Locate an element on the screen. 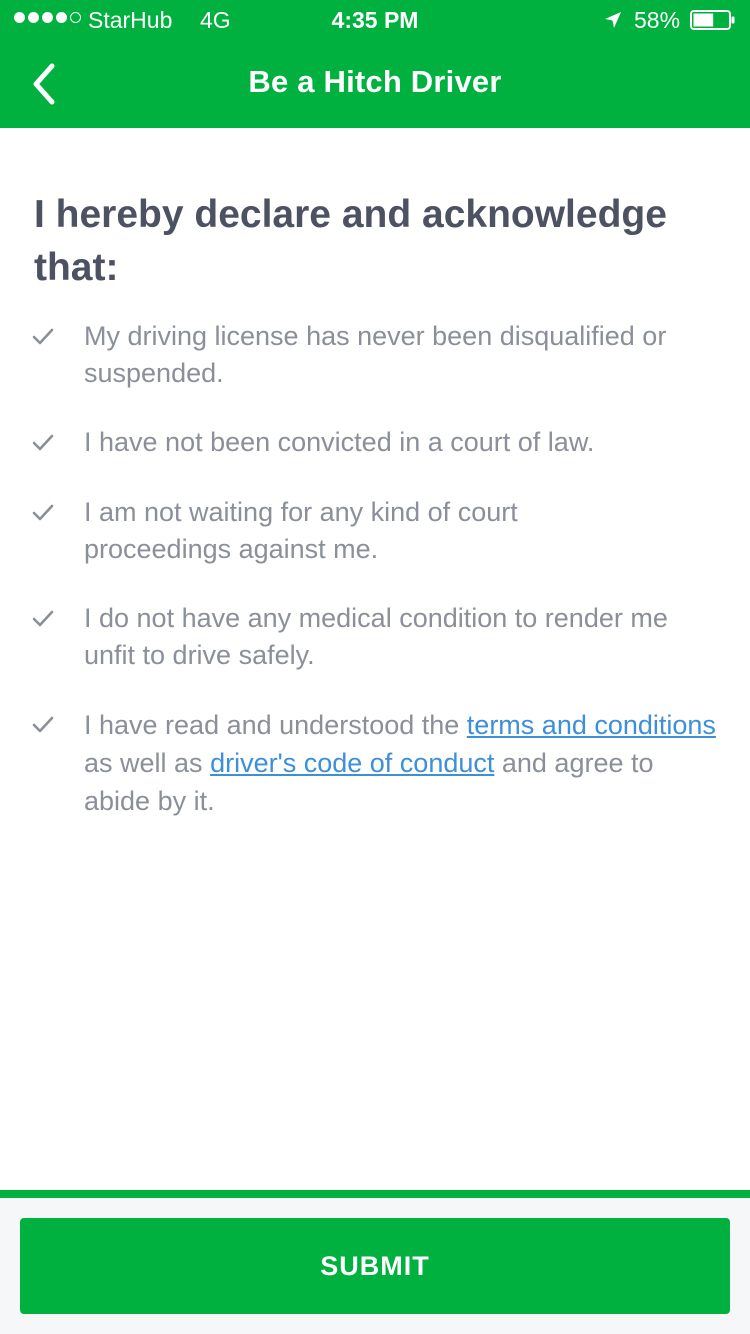  page-title: Be a Hitch Driver is located at coordinates (375, 81).